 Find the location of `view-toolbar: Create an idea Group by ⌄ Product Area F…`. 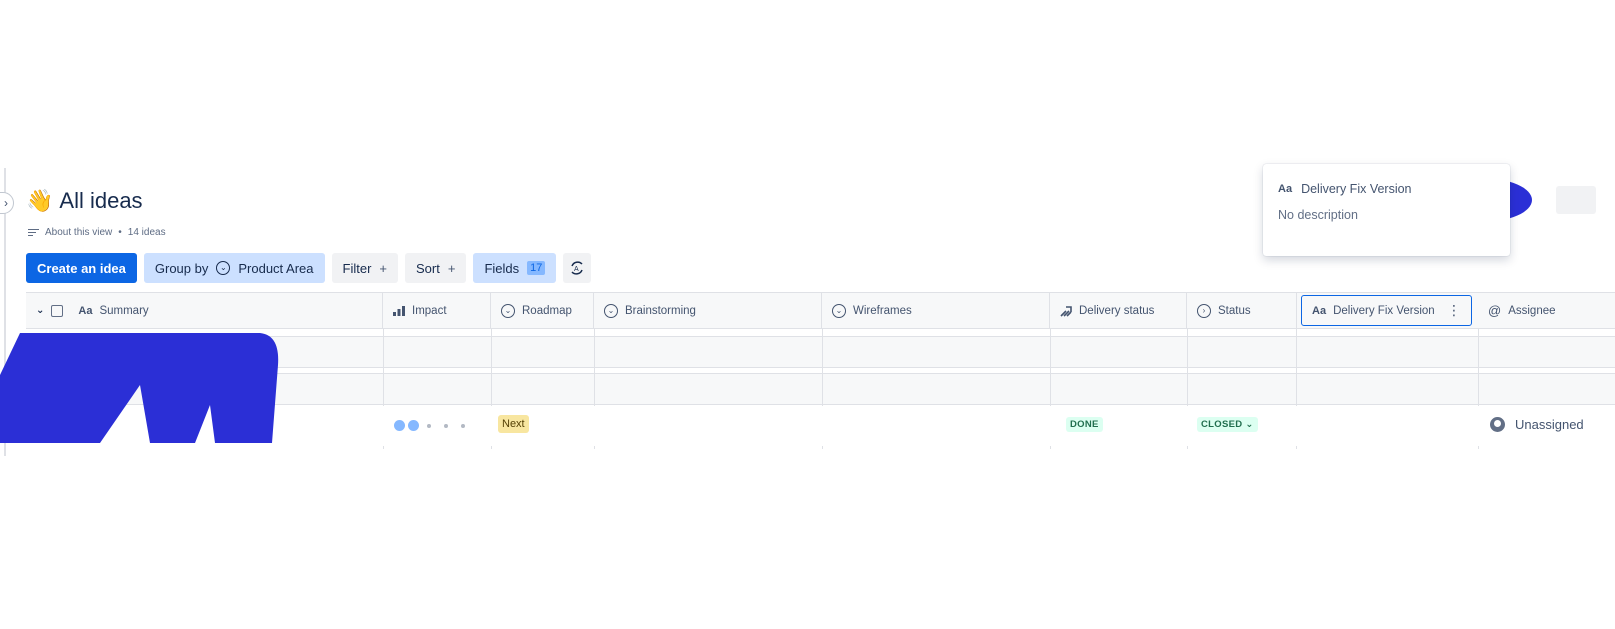

view-toolbar: Create an idea Group by ⌄ Product Area F… is located at coordinates (309, 268).